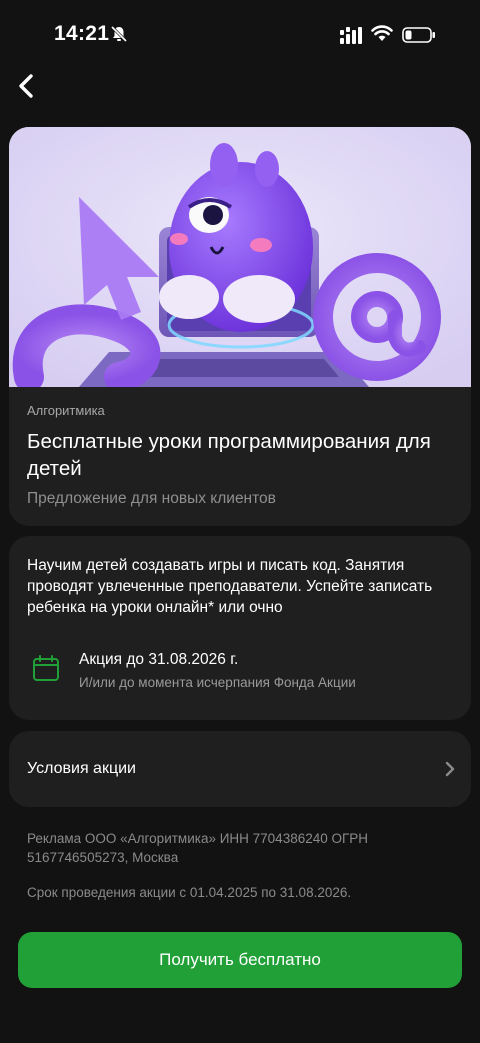 Image resolution: width=480 pixels, height=1043 pixels. I want to click on back-button, so click(26, 86).